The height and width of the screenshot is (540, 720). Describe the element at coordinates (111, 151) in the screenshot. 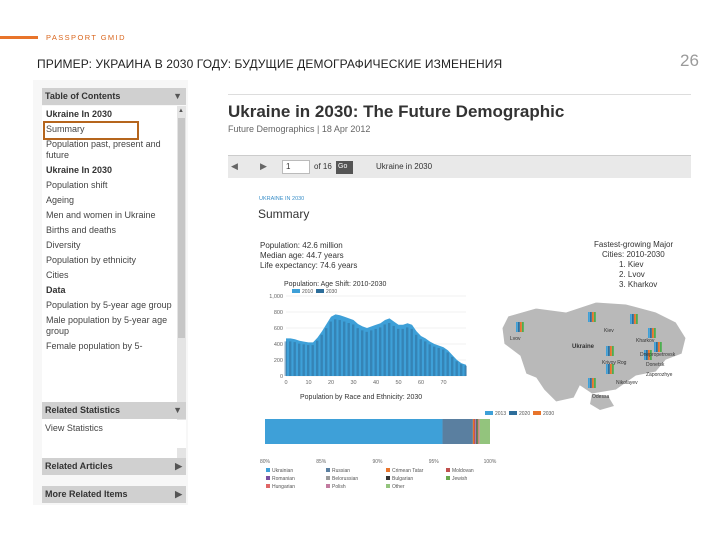

I see `toc-item: Population past, present and future` at that location.